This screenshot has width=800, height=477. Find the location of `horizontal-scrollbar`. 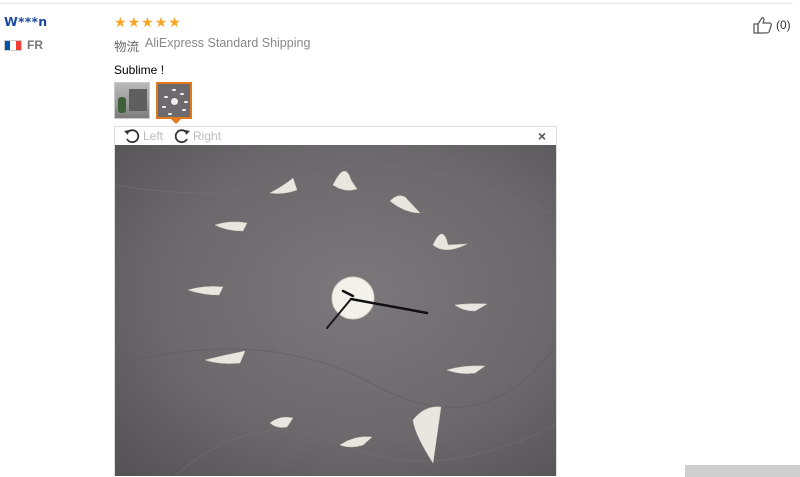

horizontal-scrollbar is located at coordinates (742, 471).